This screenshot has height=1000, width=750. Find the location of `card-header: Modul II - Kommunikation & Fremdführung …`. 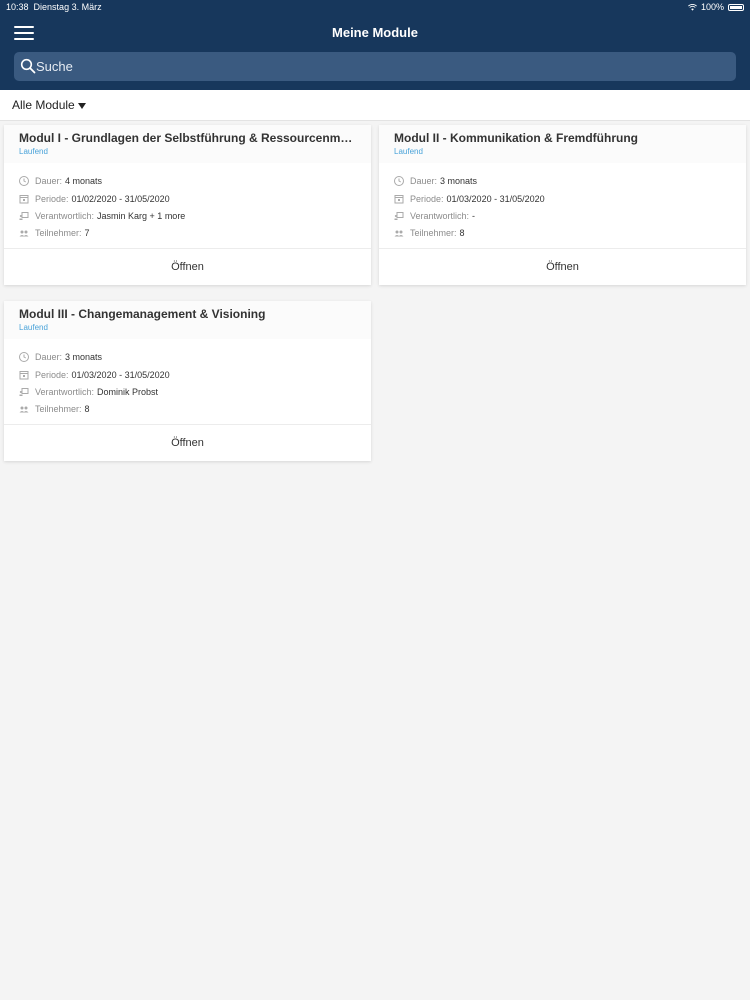

card-header: Modul II - Kommunikation & Fremdführung … is located at coordinates (562, 144).